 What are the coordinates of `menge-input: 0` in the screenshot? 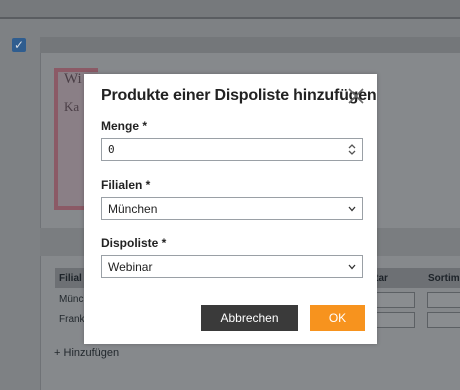 It's located at (232, 149).